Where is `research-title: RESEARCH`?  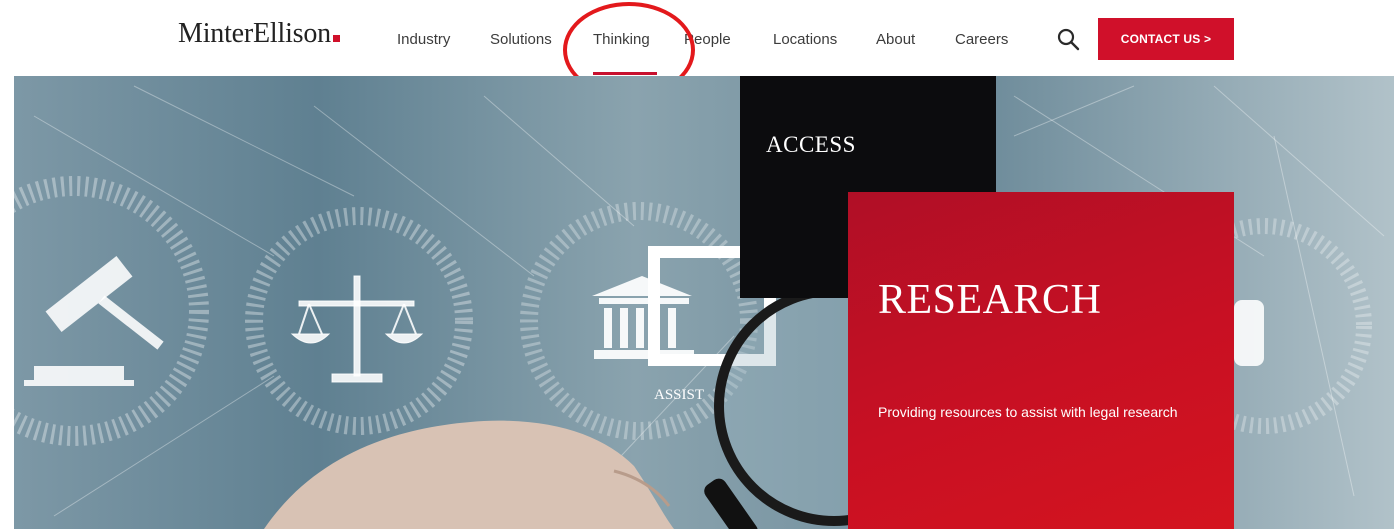
research-title: RESEARCH is located at coordinates (989, 300).